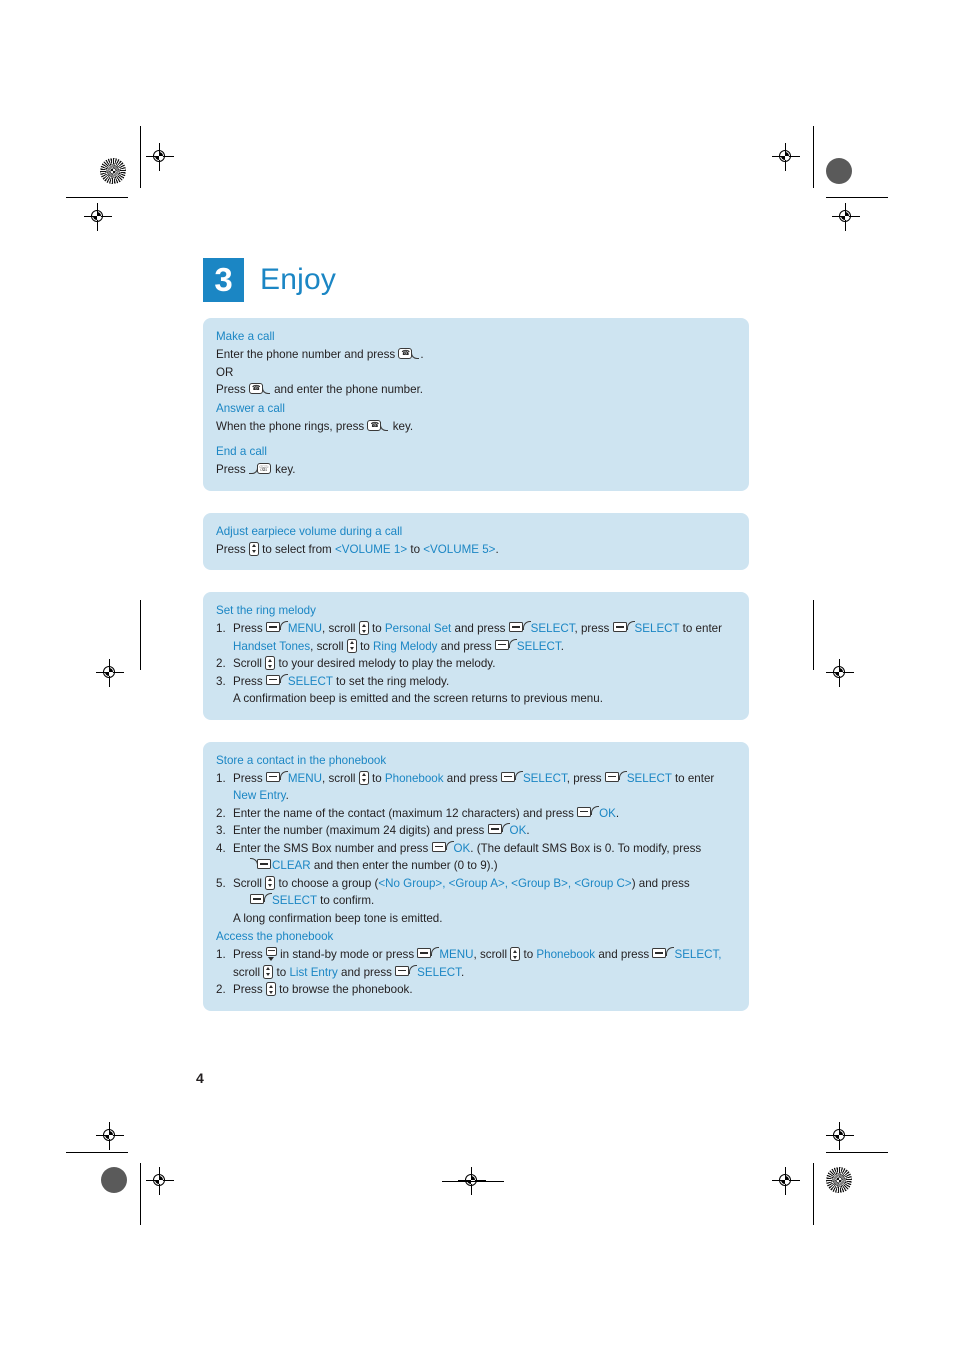  I want to click on scroll-down-key-icon, so click(271, 954).